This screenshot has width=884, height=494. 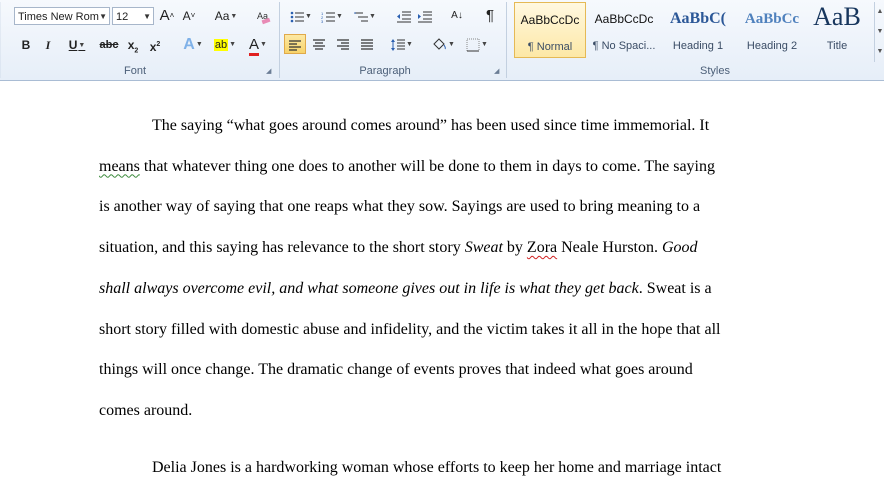 I want to click on underline-button: U▼, so click(x=77, y=45).